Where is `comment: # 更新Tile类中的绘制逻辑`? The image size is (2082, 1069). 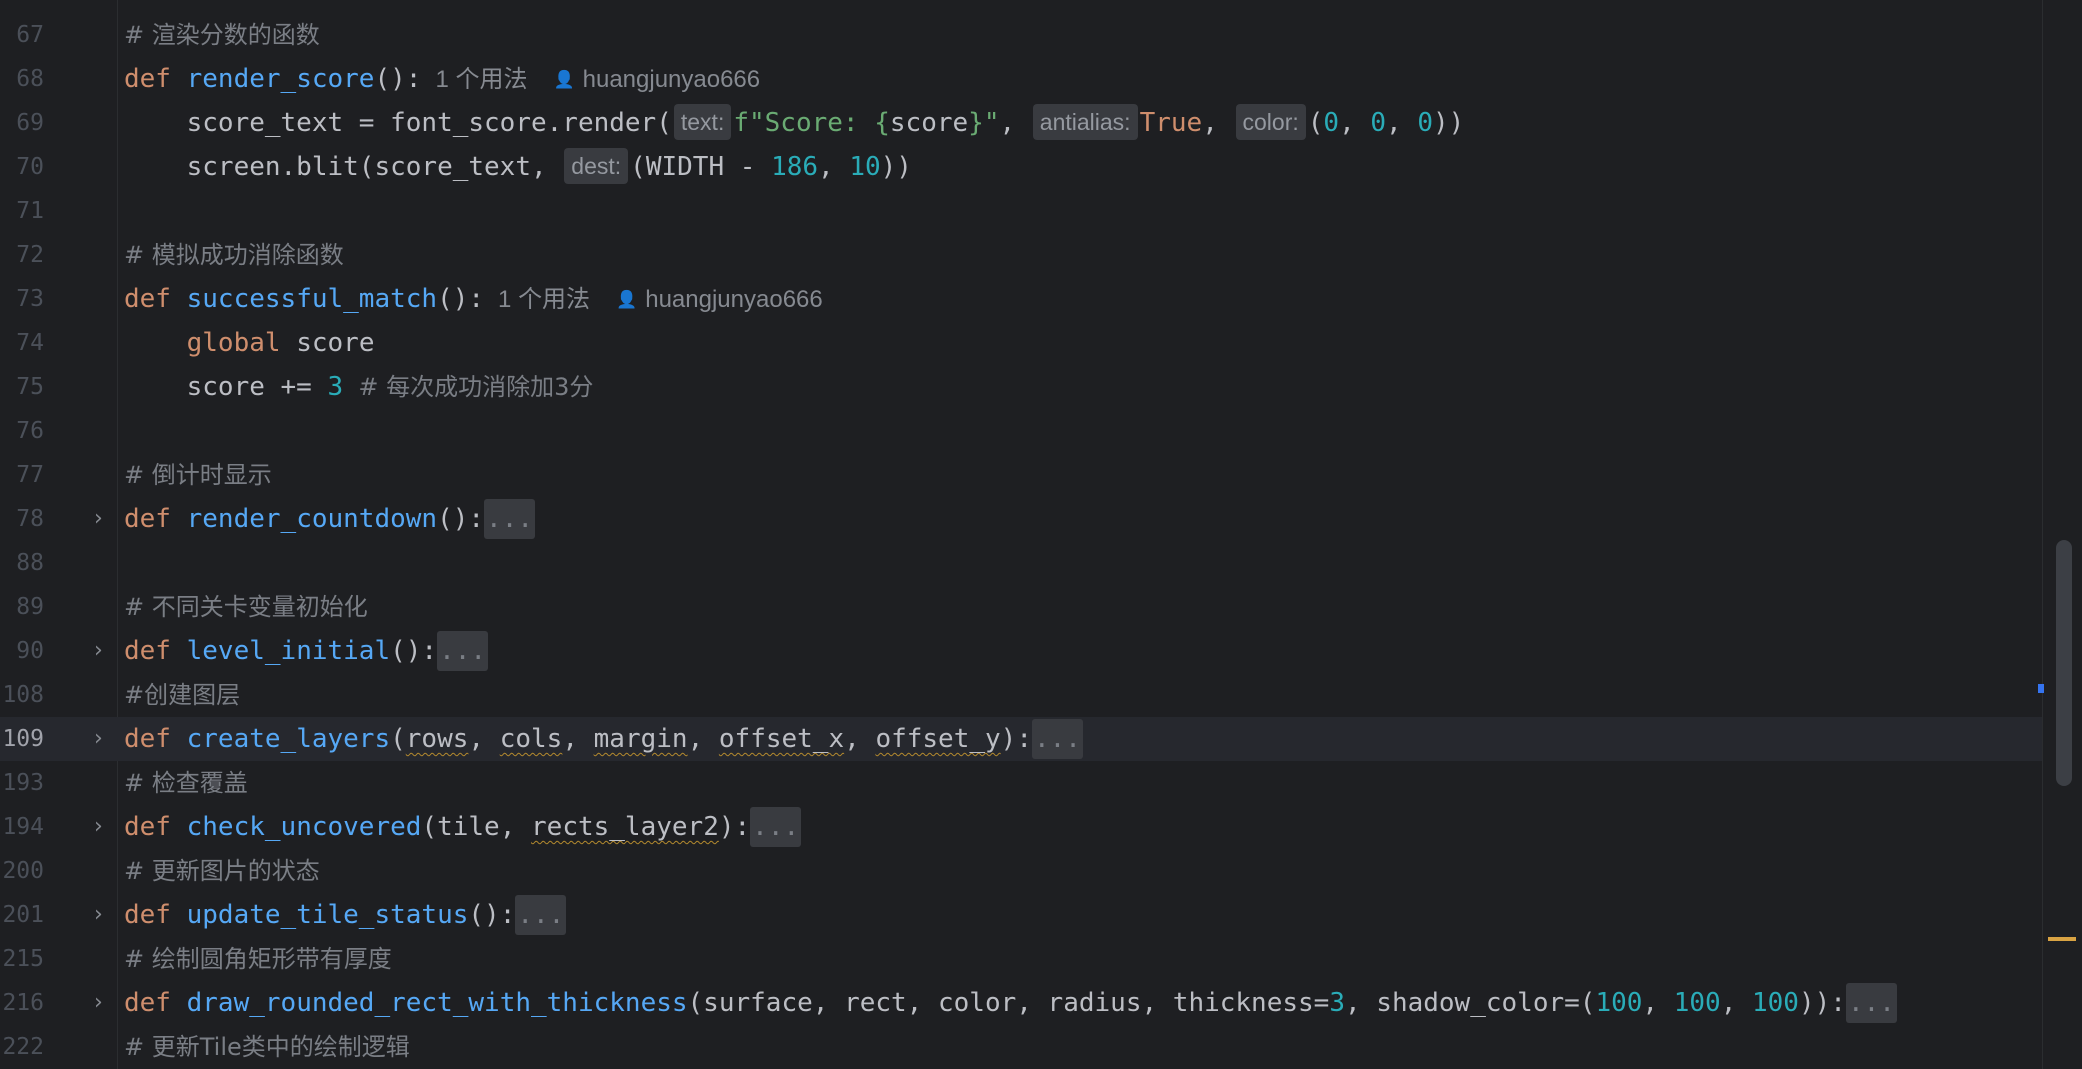 comment: # 更新Tile类中的绘制逻辑 is located at coordinates (267, 1047).